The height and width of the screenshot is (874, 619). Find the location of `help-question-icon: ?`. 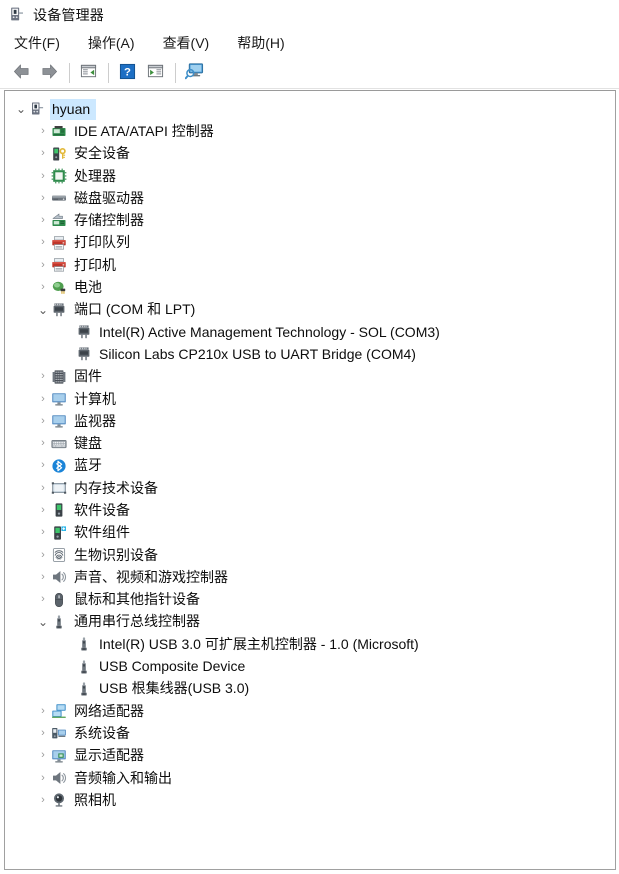

help-question-icon: ? is located at coordinates (127, 73).